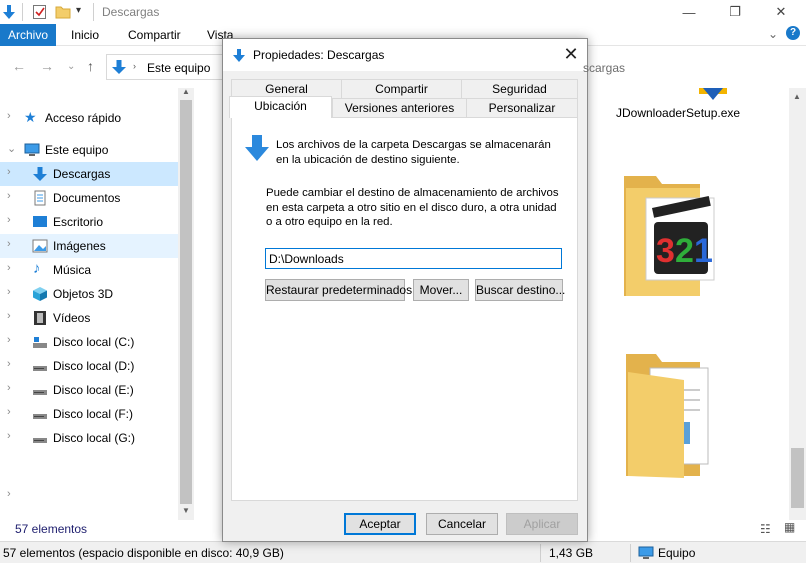 The width and height of the screenshot is (806, 563). I want to click on nav-item-label: Acceso rápido, so click(83, 118).